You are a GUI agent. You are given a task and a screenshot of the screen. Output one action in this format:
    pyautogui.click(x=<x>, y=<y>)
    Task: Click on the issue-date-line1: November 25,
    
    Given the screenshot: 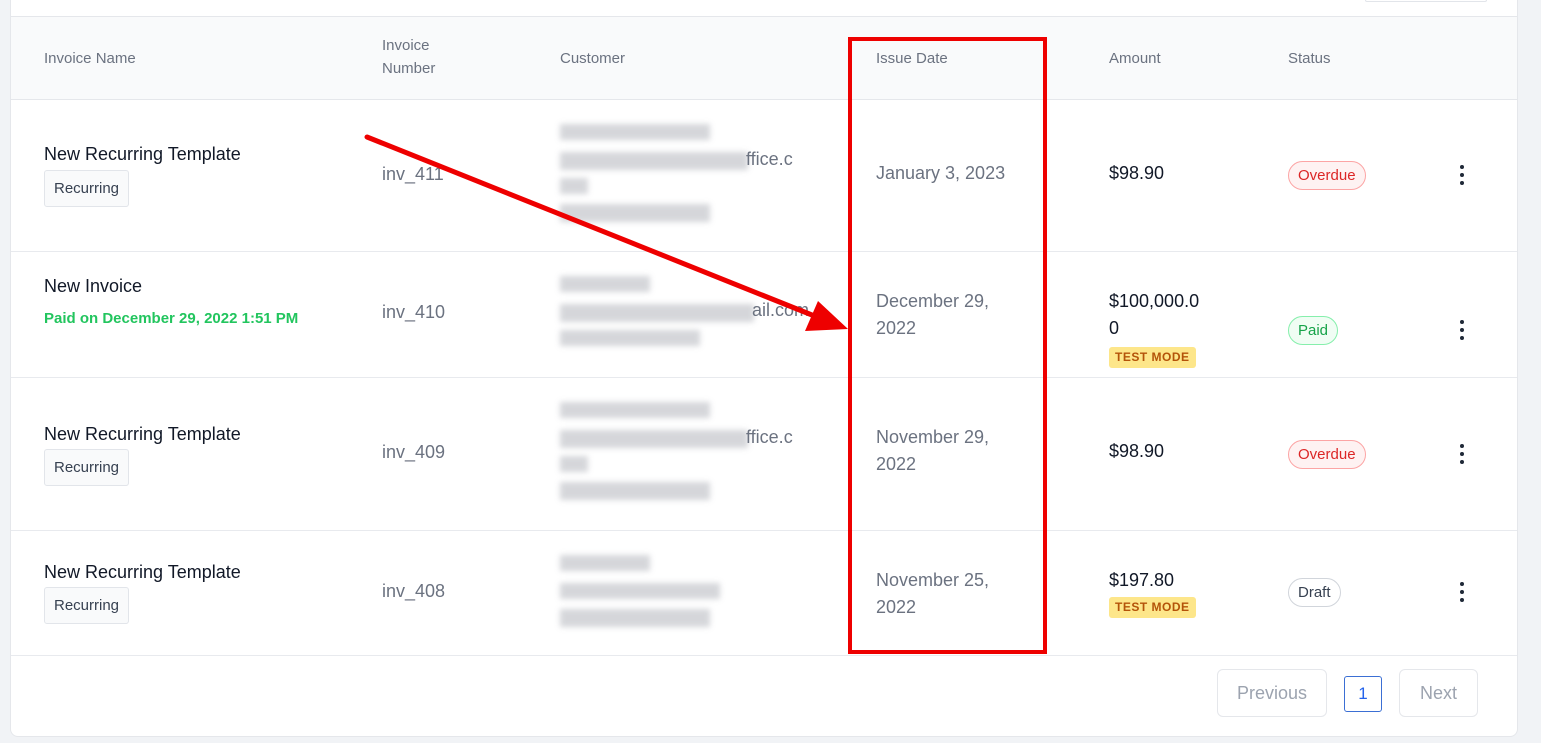 What is the action you would take?
    pyautogui.click(x=933, y=580)
    